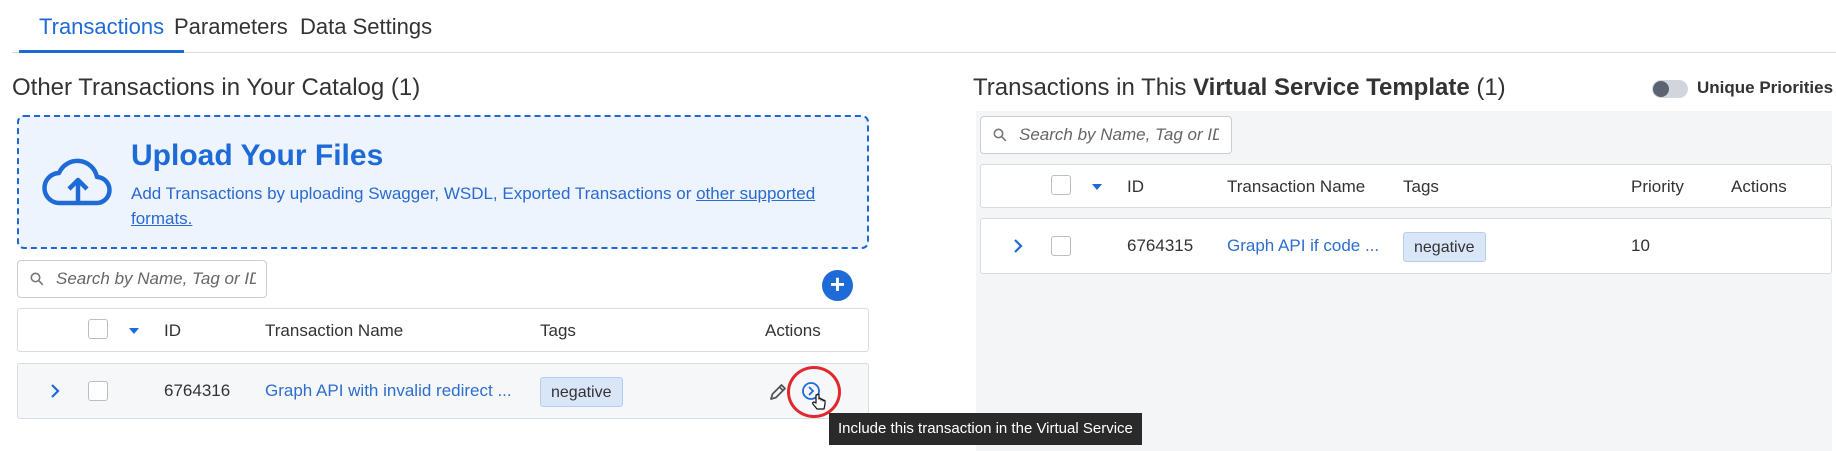 The width and height of the screenshot is (1836, 451). I want to click on right-search, so click(1106, 135).